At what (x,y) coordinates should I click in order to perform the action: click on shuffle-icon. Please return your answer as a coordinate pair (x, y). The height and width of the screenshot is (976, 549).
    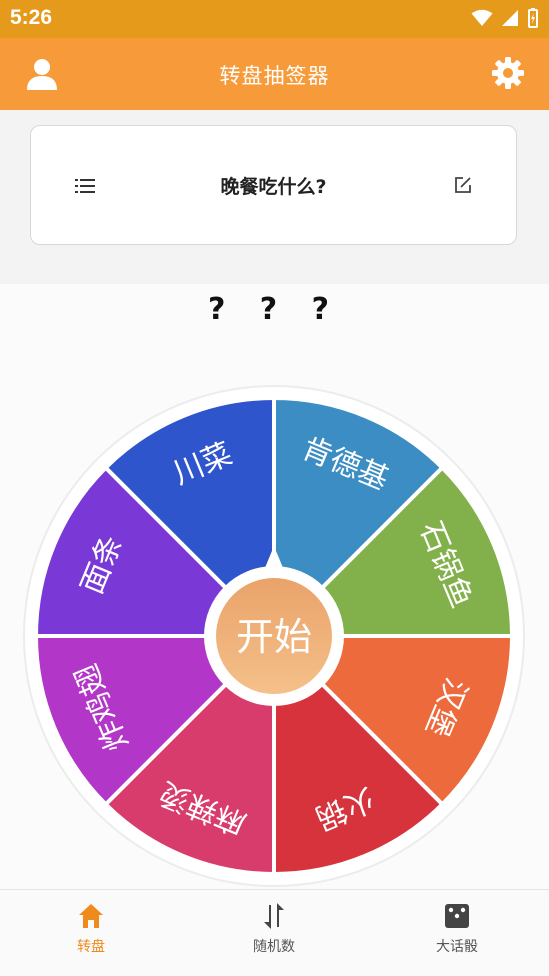
    Looking at the image, I should click on (274, 916).